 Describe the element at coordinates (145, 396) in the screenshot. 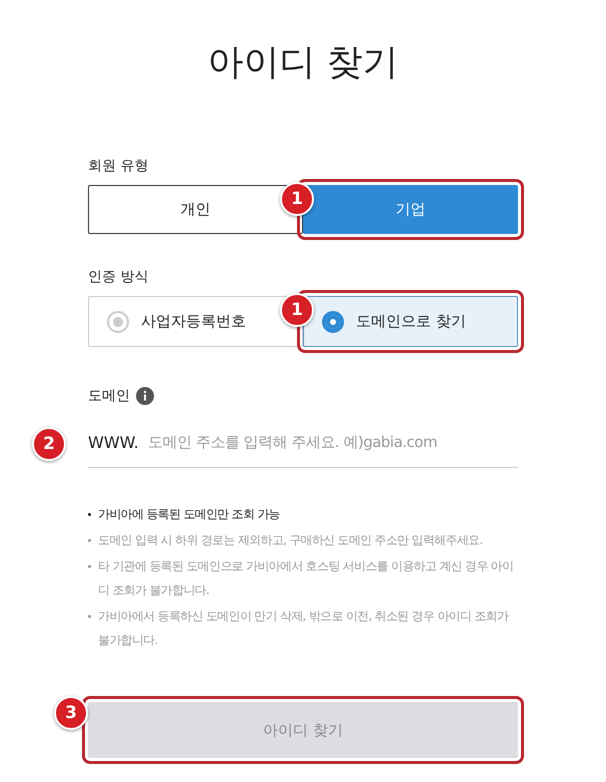

I see `info-icon` at that location.